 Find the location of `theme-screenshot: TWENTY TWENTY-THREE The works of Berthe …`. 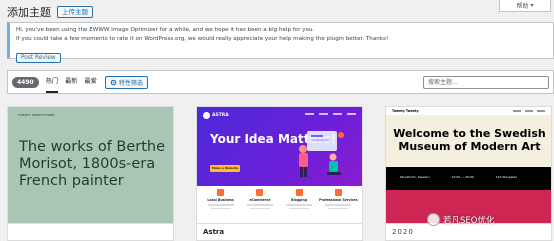

theme-screenshot: TWENTY TWENTY-THREE The works of Berthe … is located at coordinates (90, 166).